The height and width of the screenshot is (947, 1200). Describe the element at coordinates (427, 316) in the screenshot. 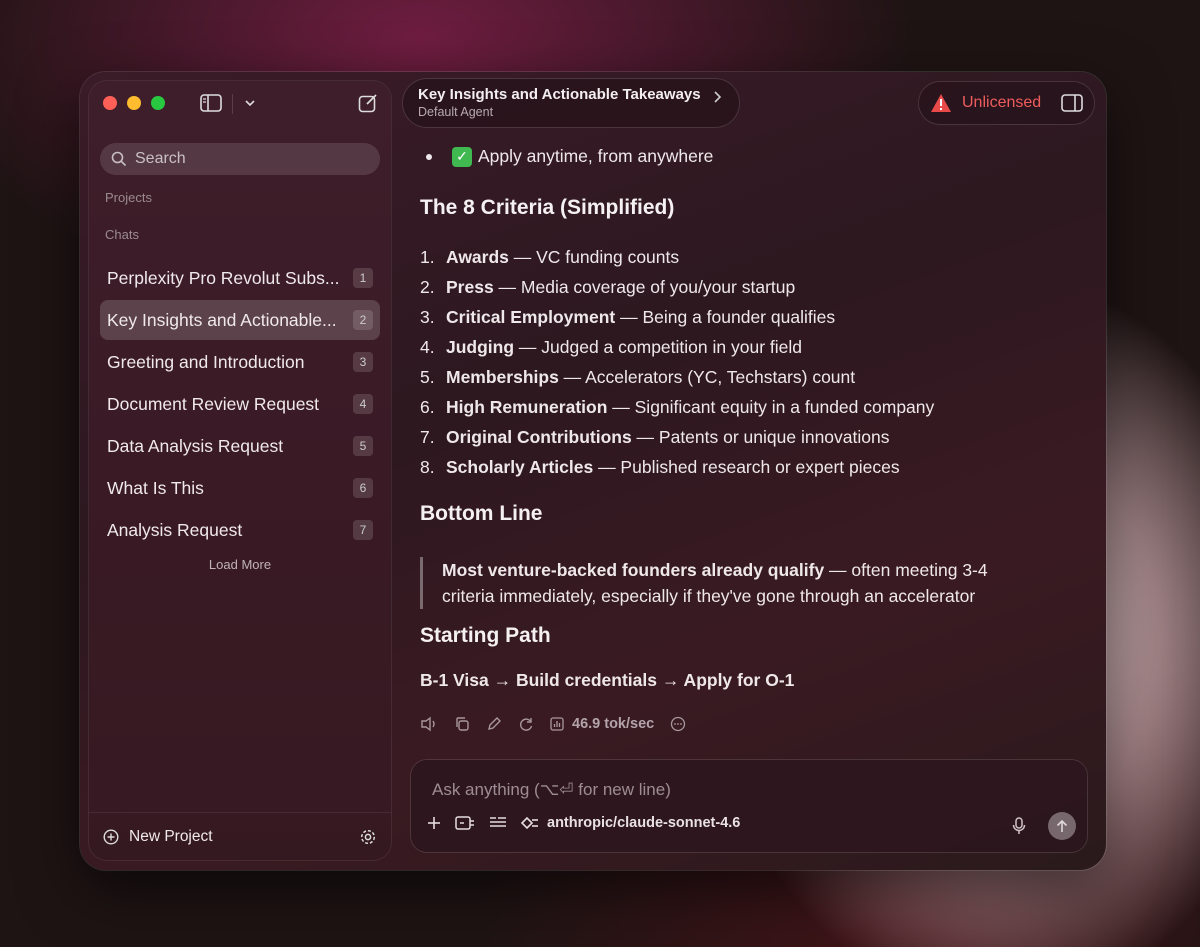

I see `list-number: 3.` at that location.